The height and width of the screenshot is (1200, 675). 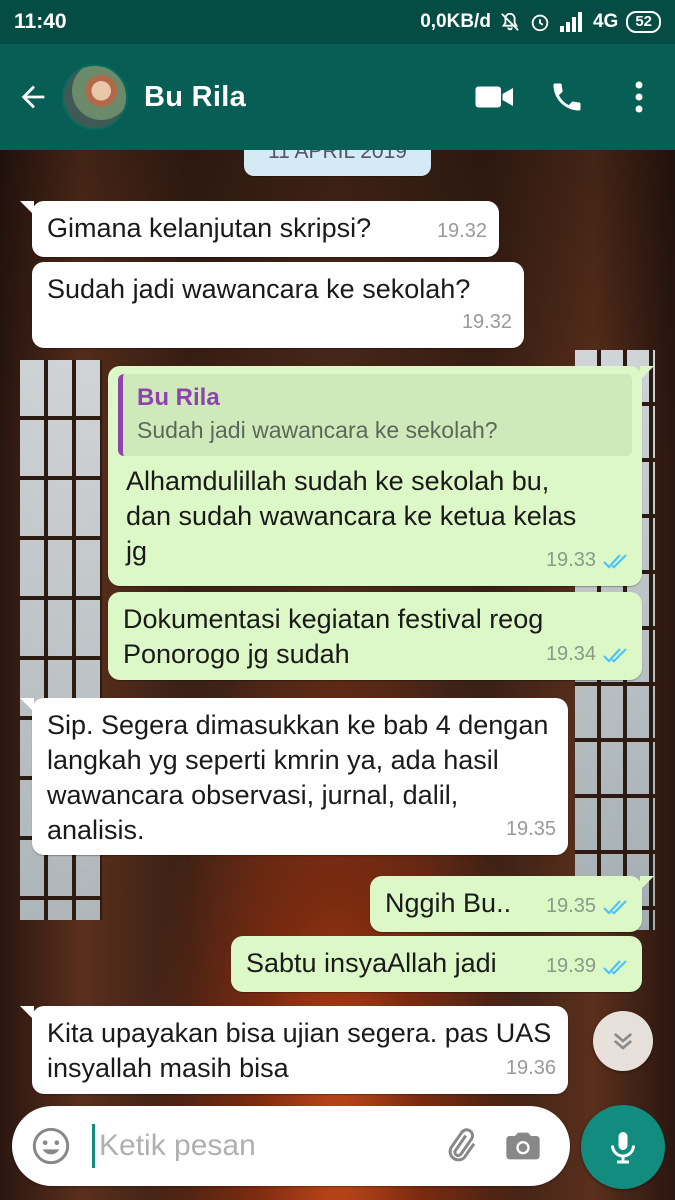 I want to click on network-type: 4G, so click(x=605, y=21).